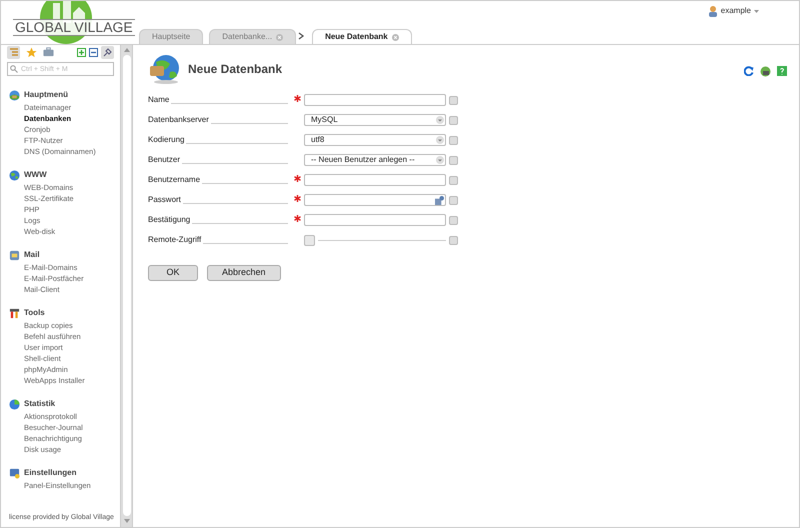 Image resolution: width=800 pixels, height=528 pixels. What do you see at coordinates (171, 36) in the screenshot?
I see `tab: Hauptseite` at bounding box center [171, 36].